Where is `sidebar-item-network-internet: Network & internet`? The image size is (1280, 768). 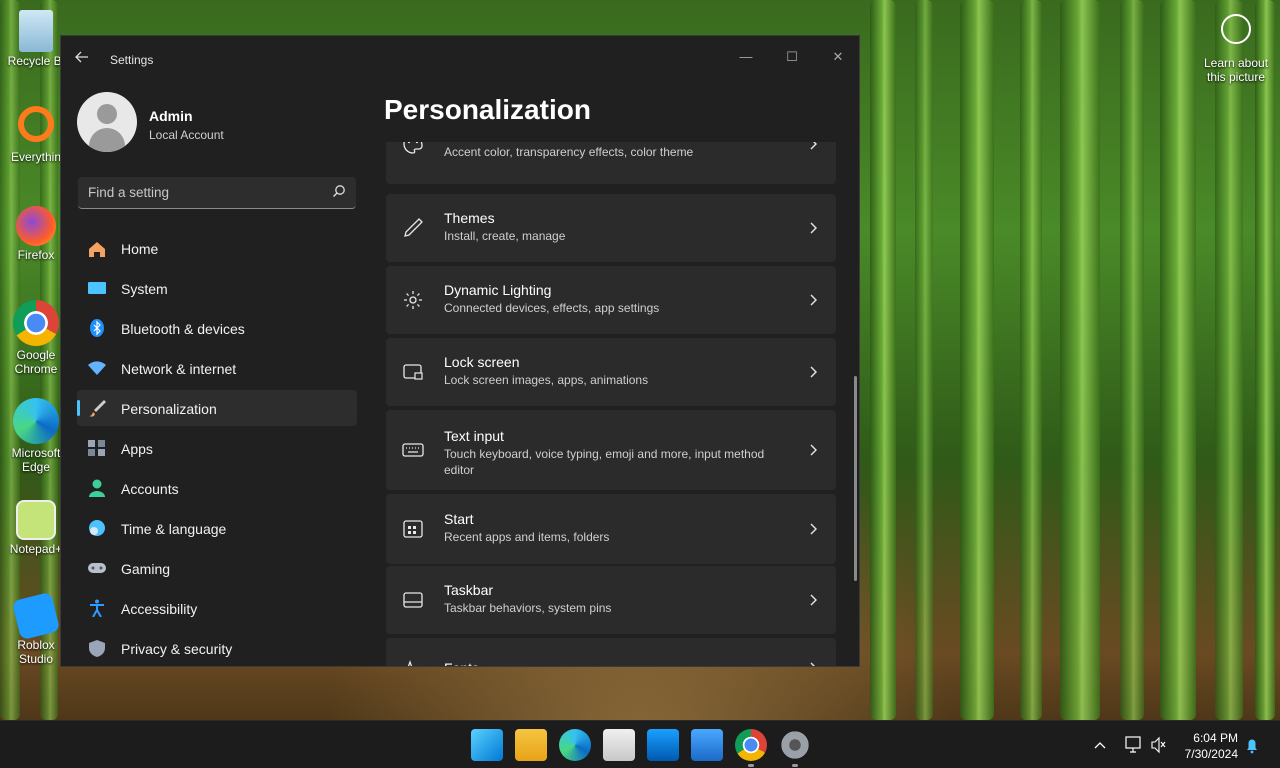
sidebar-item-network-internet: Network & internet is located at coordinates (217, 368).